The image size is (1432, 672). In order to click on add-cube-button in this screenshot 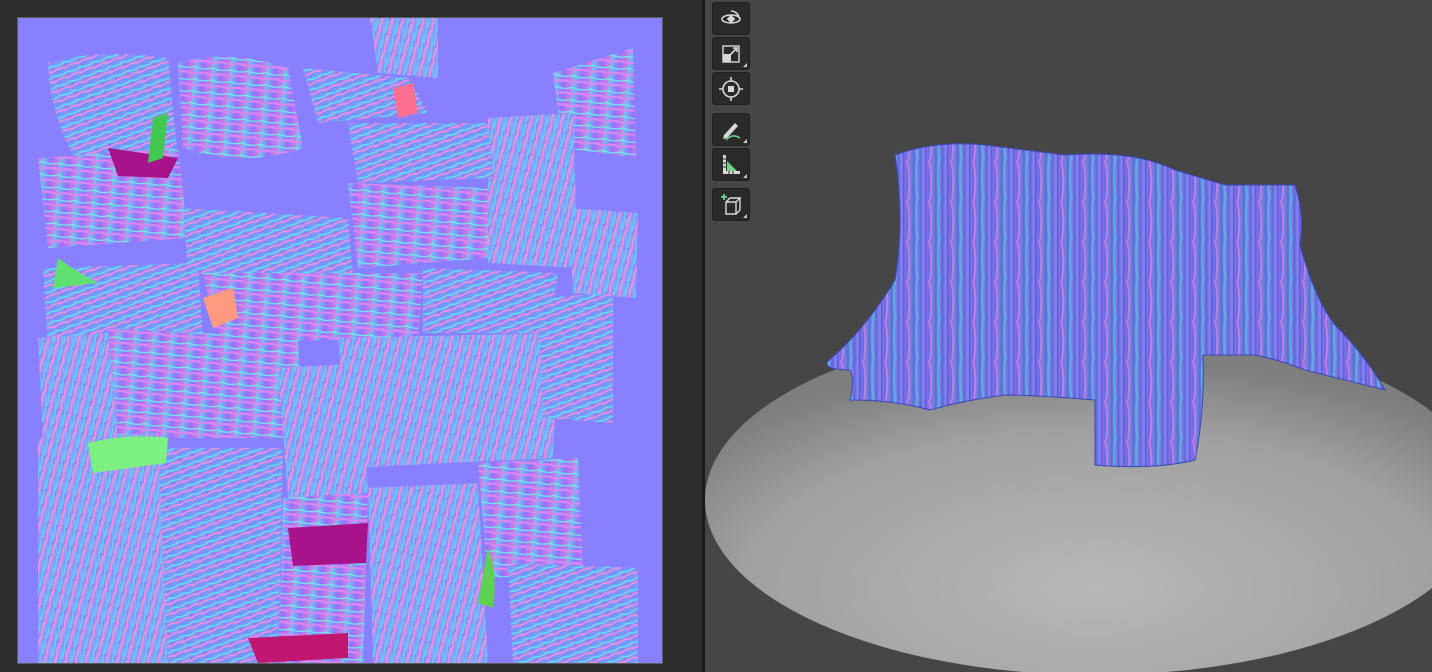, I will do `click(731, 204)`.